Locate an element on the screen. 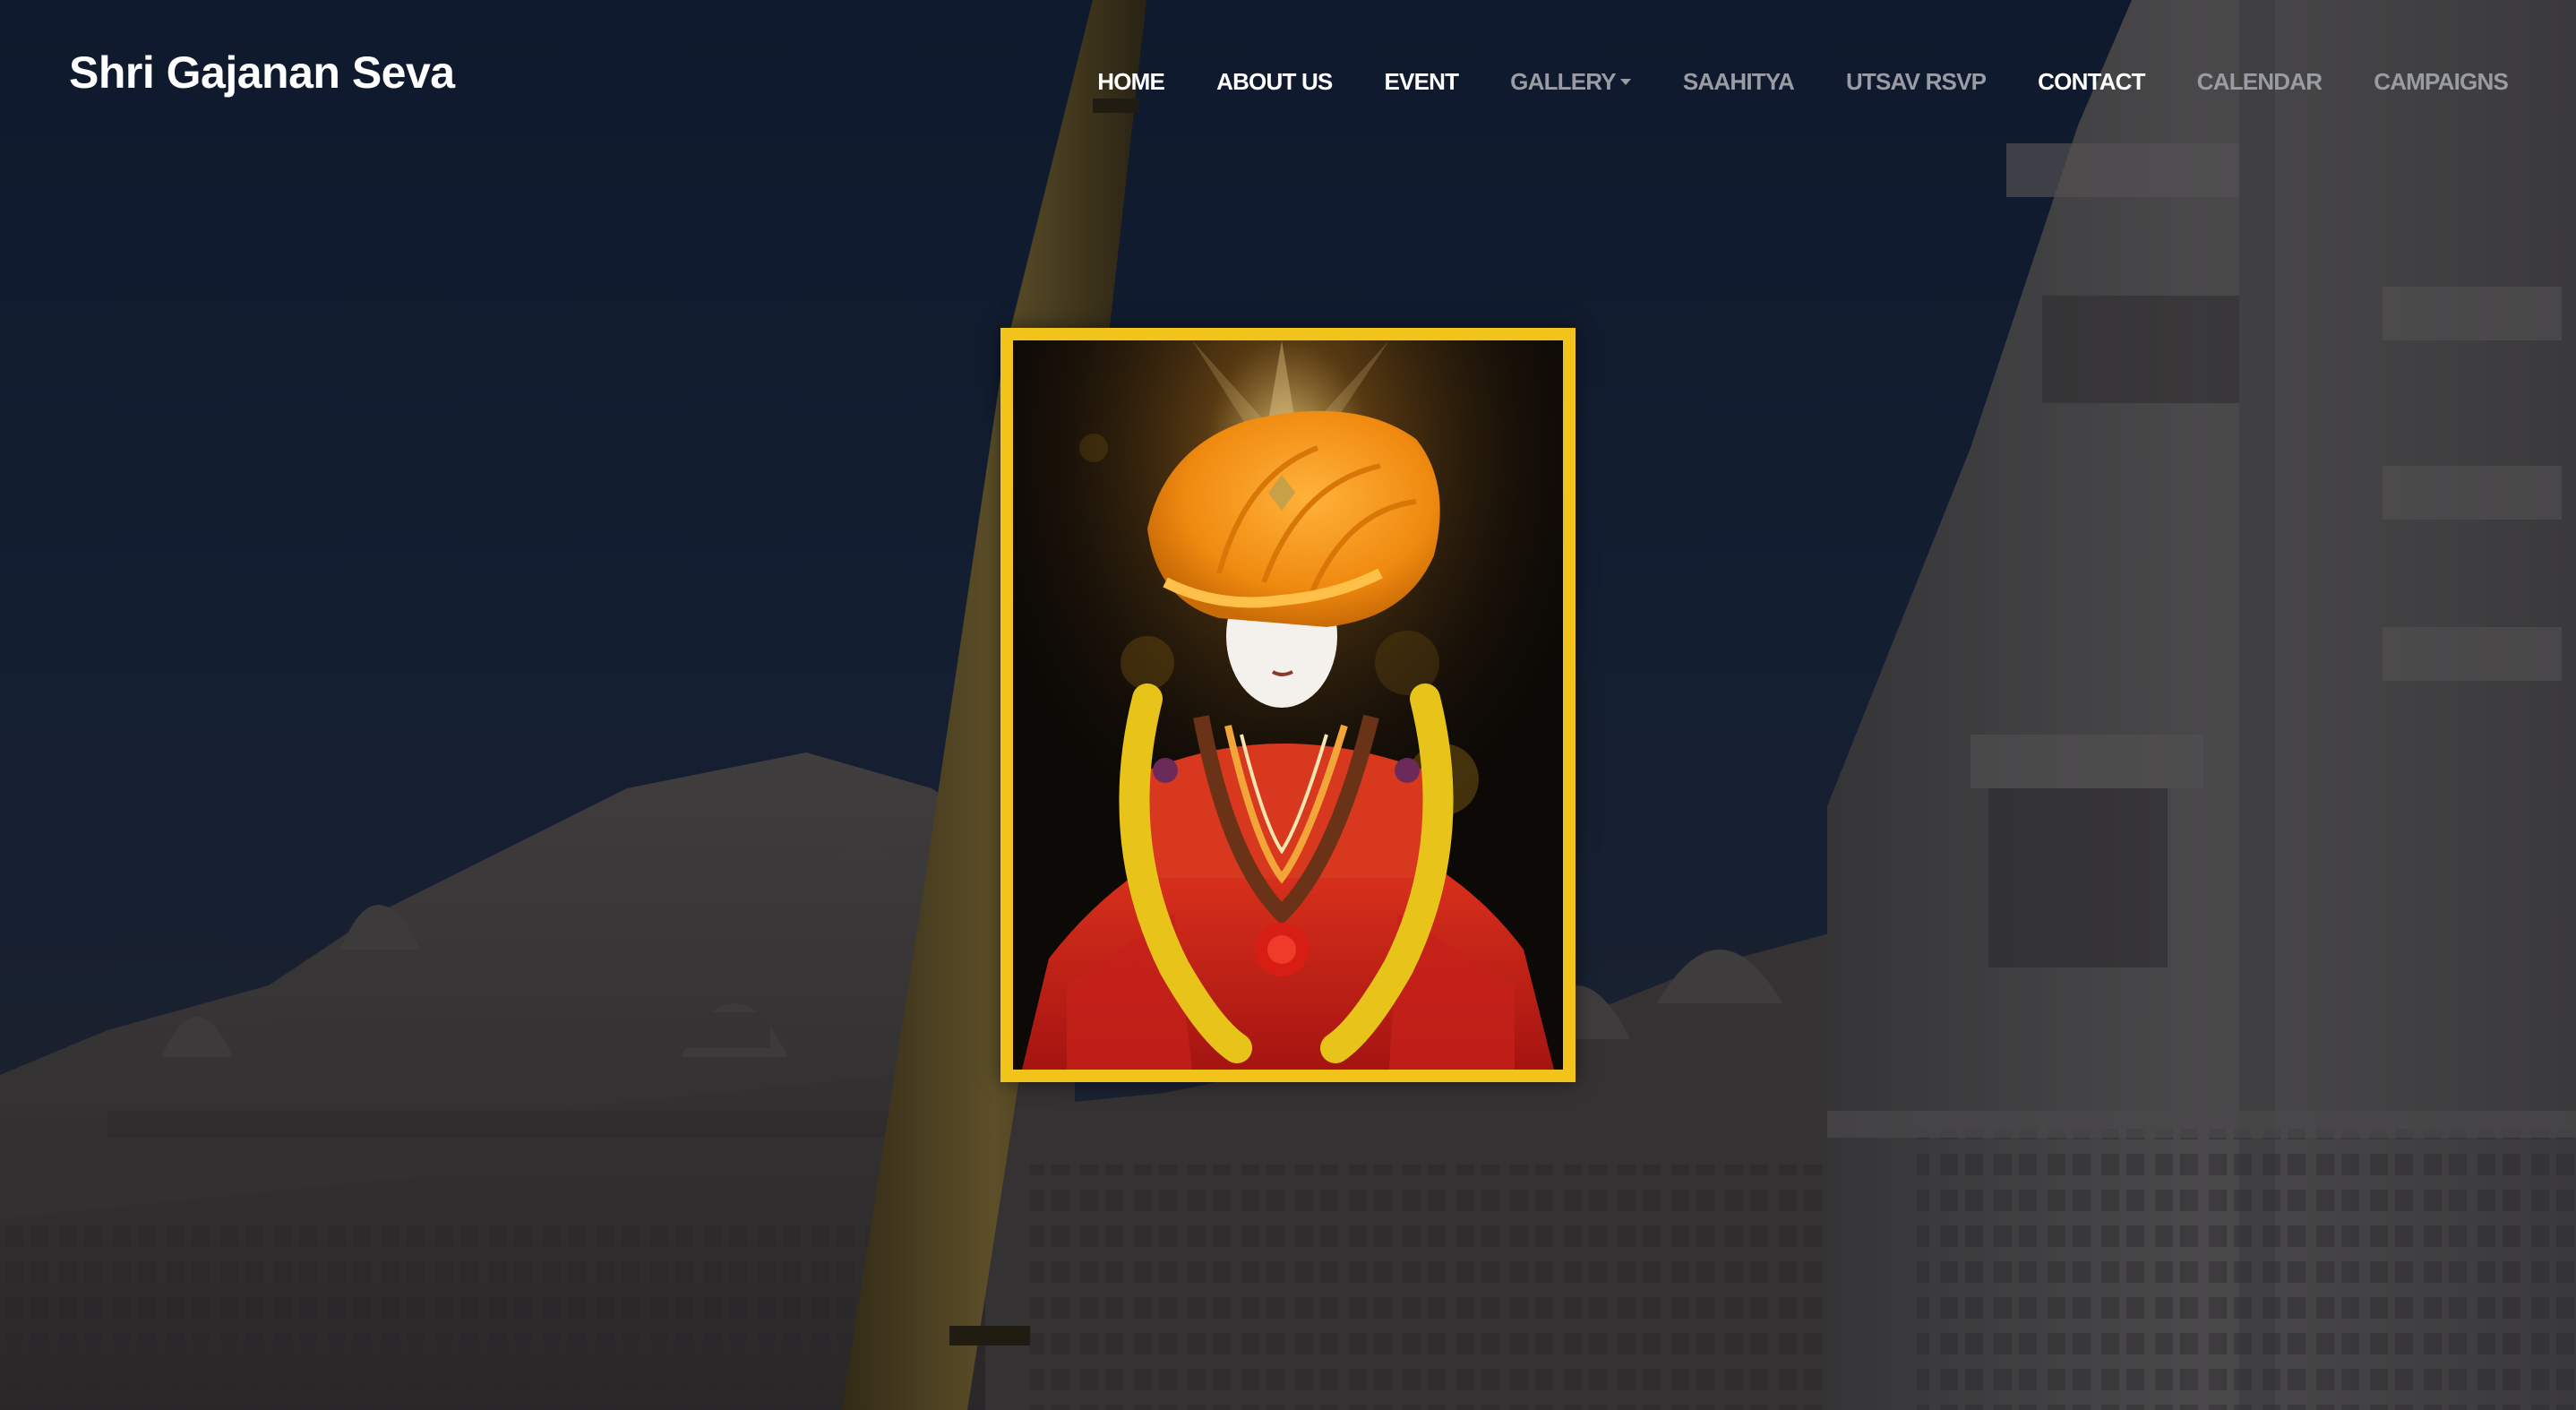  deity-portrait-image is located at coordinates (1288, 705).